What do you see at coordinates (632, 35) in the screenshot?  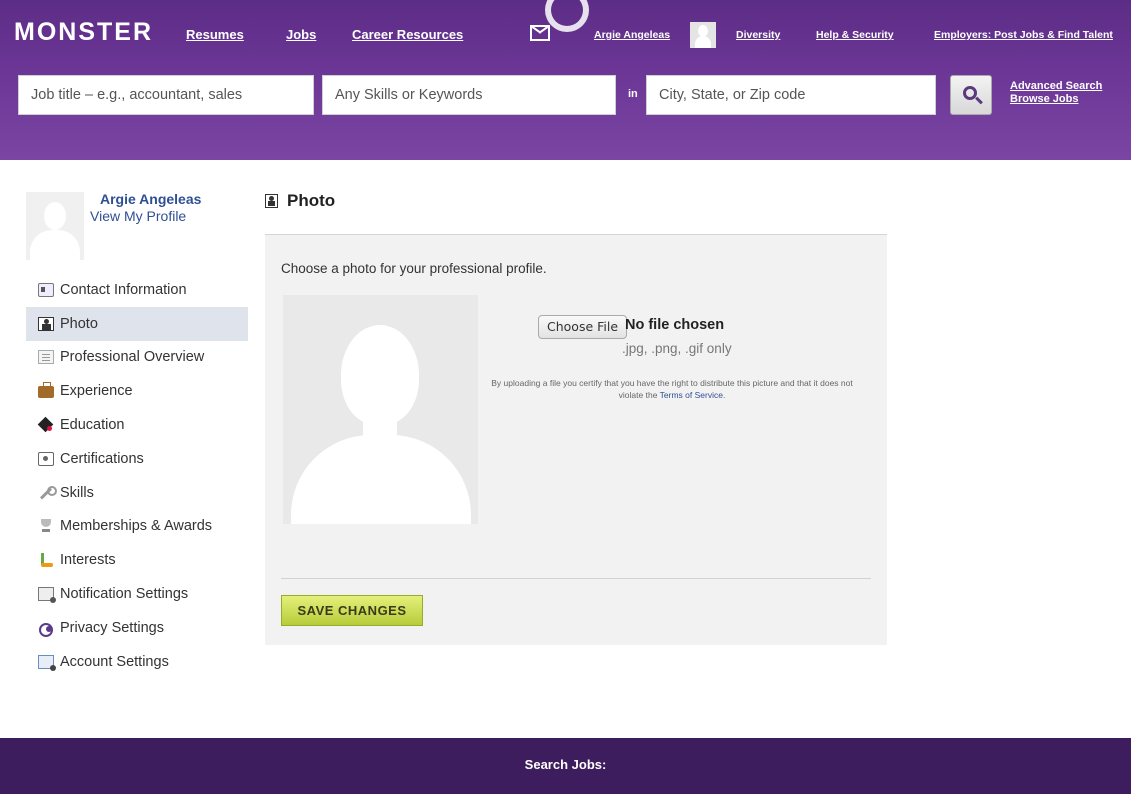 I see `nav-link-user-name: Argie Angeleas` at bounding box center [632, 35].